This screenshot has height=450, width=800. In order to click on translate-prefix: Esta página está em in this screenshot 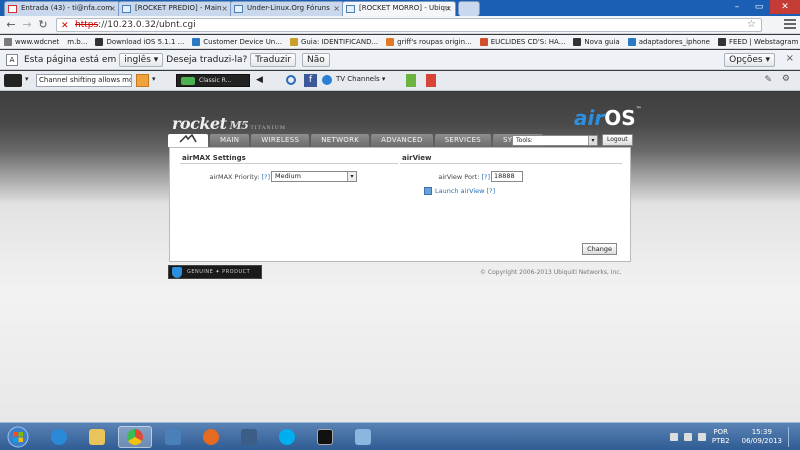, I will do `click(70, 59)`.